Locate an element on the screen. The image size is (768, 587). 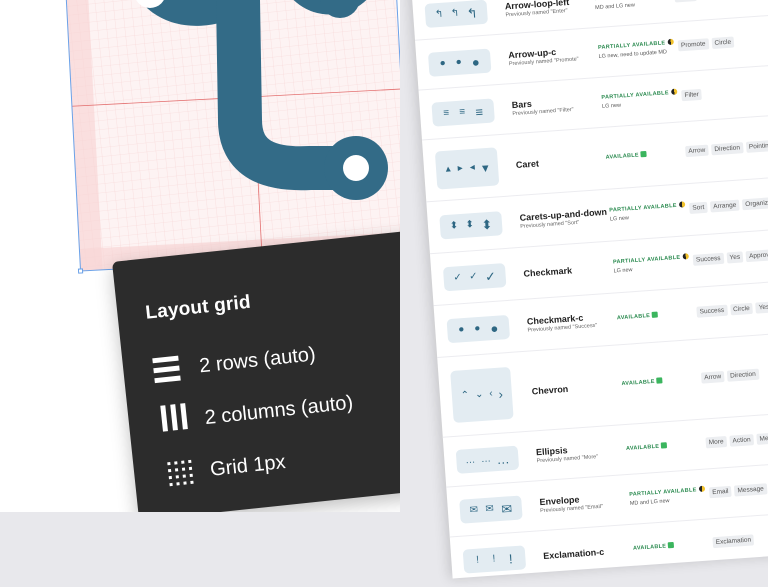
tag: Sort is located at coordinates (698, 208).